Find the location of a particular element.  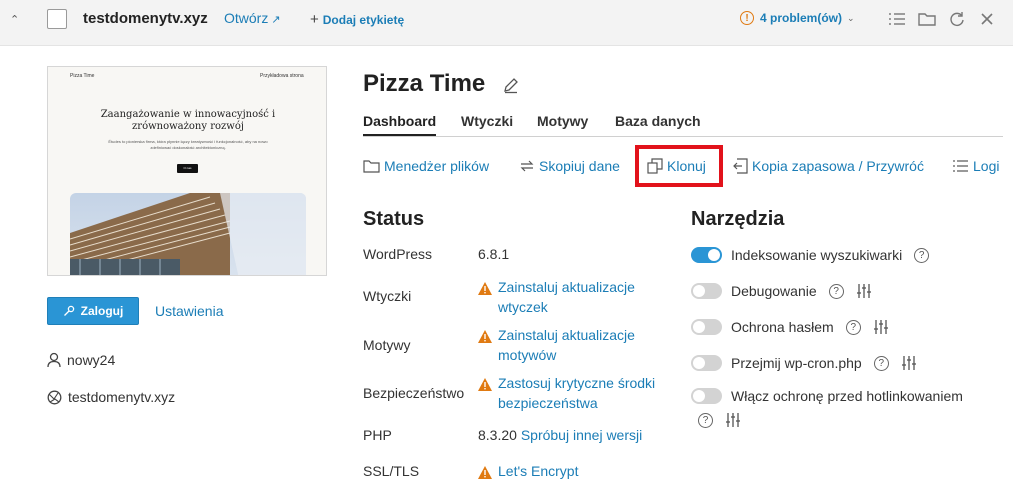

external-link-icon: ↗ is located at coordinates (276, 20).